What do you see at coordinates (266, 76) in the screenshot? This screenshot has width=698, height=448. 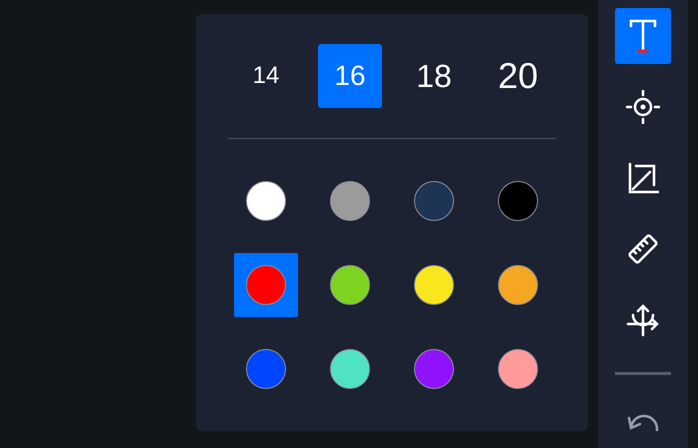 I see `font-size-option: 14` at bounding box center [266, 76].